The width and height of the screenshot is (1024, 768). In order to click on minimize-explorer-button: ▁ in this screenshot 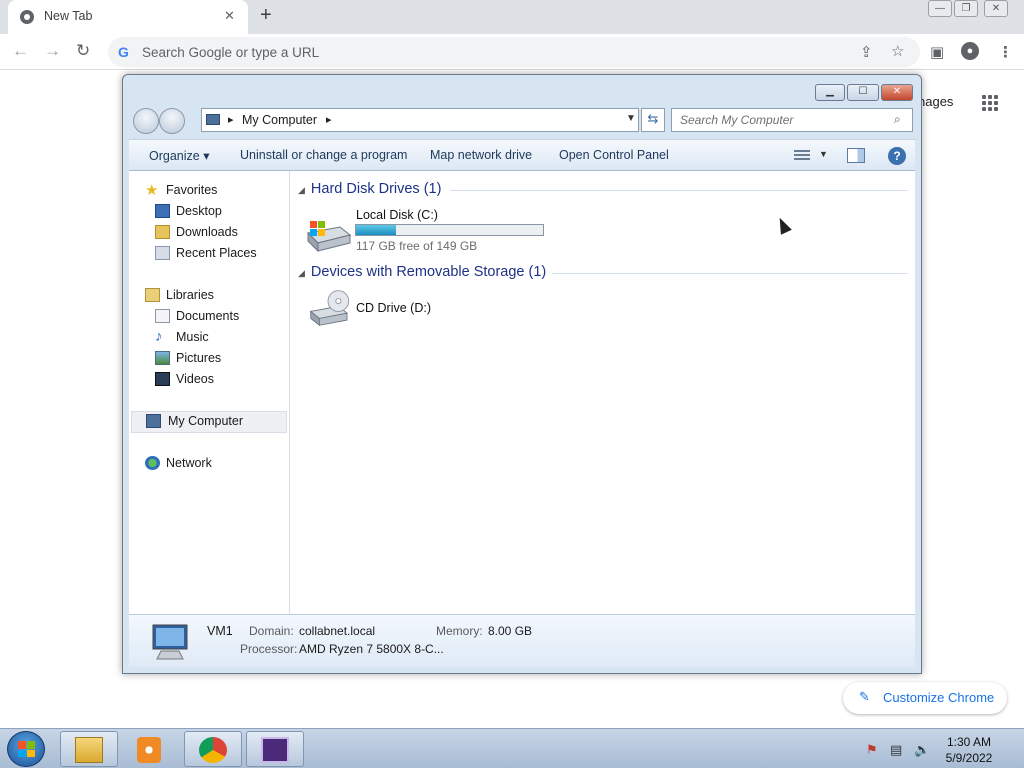, I will do `click(830, 92)`.